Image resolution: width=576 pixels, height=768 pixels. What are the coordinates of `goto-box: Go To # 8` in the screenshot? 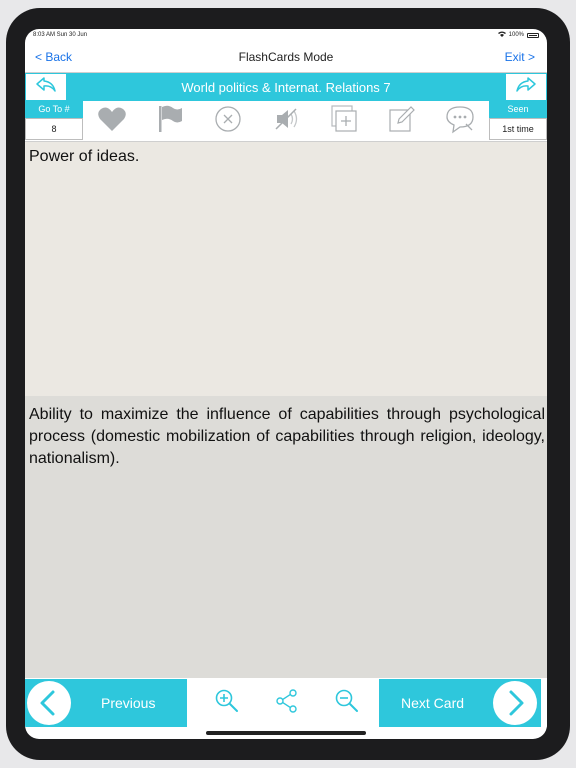 It's located at (54, 121).